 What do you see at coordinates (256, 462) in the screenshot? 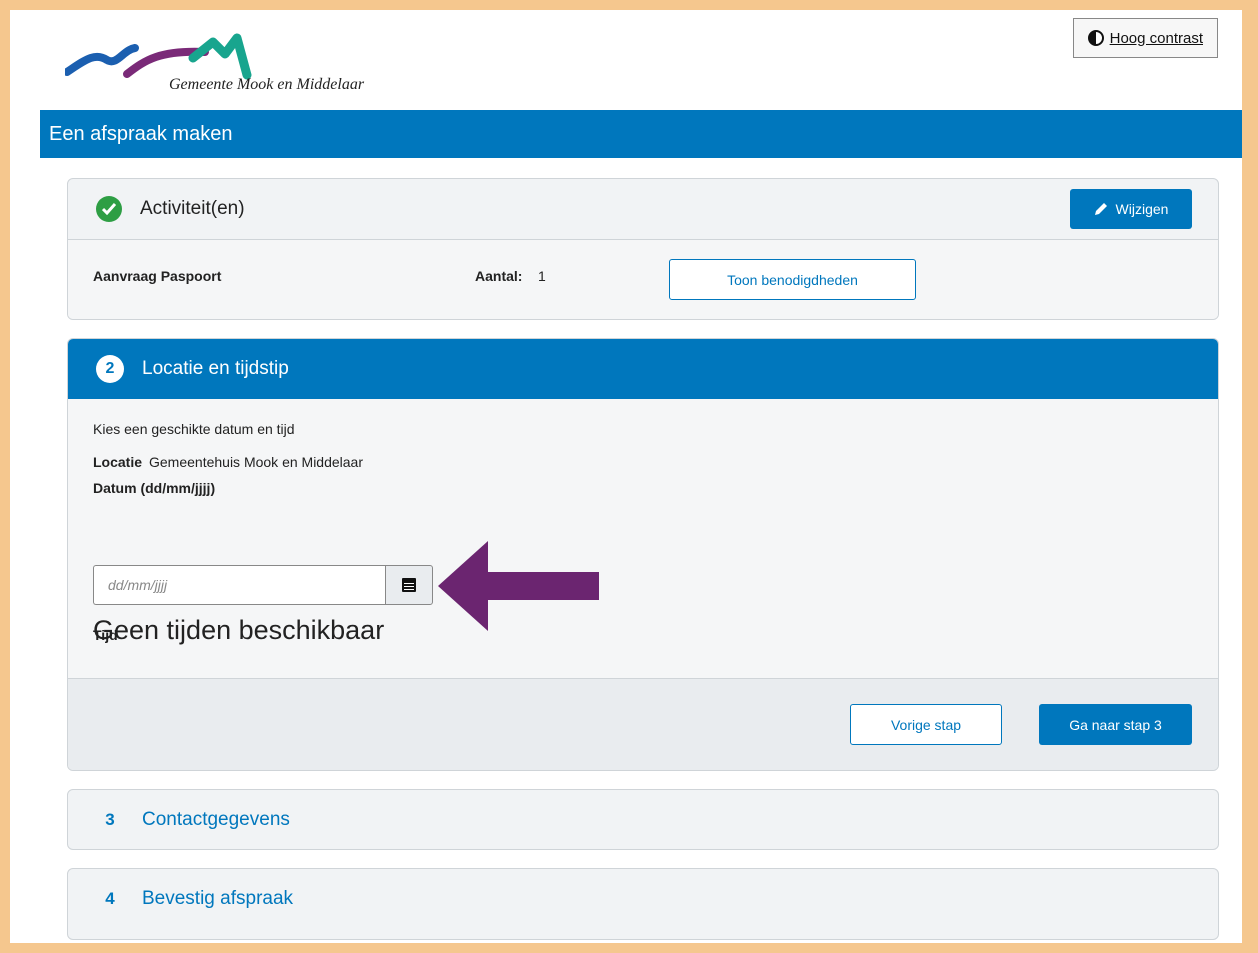
I see `location-value: Gemeentehuis Mook en Middelaar` at bounding box center [256, 462].